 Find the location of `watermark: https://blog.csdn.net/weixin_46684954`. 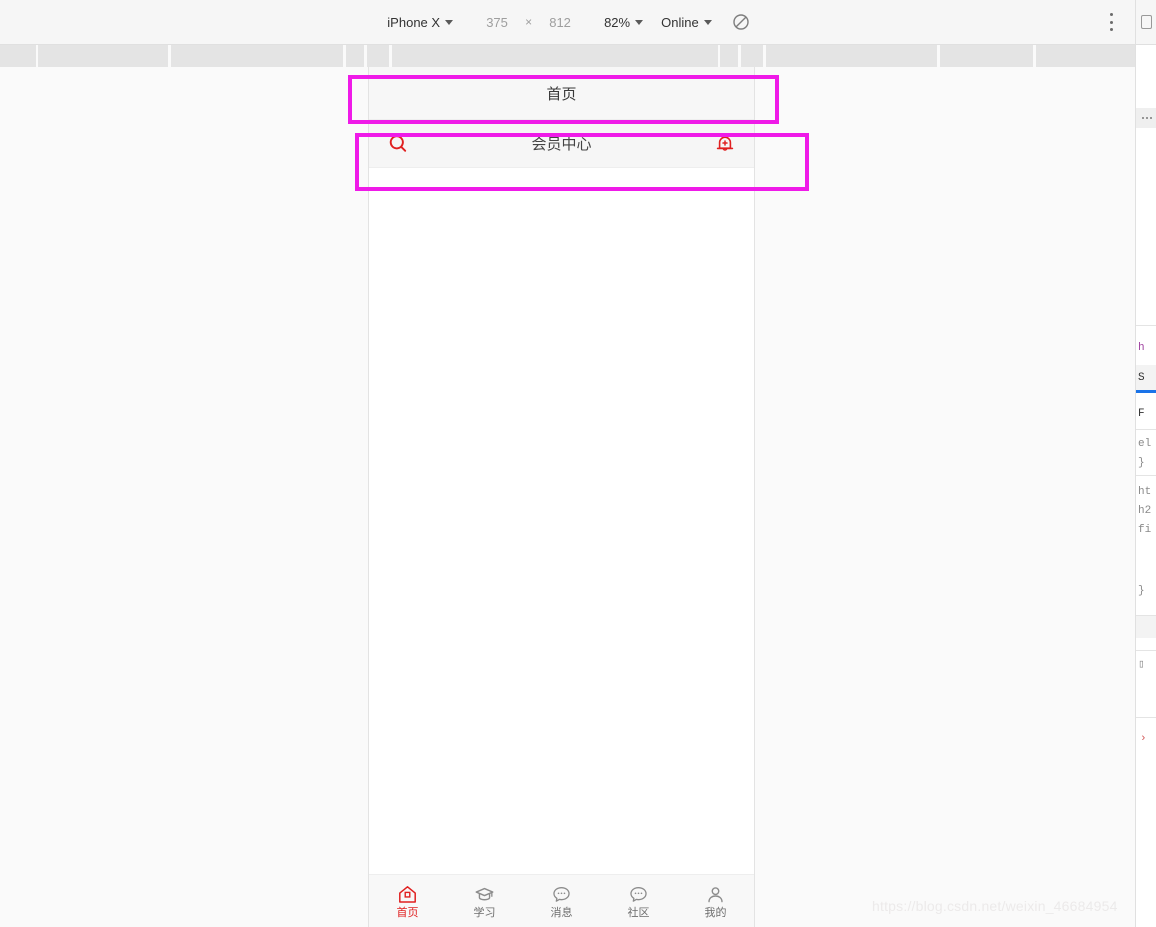

watermark: https://blog.csdn.net/weixin_46684954 is located at coordinates (995, 906).